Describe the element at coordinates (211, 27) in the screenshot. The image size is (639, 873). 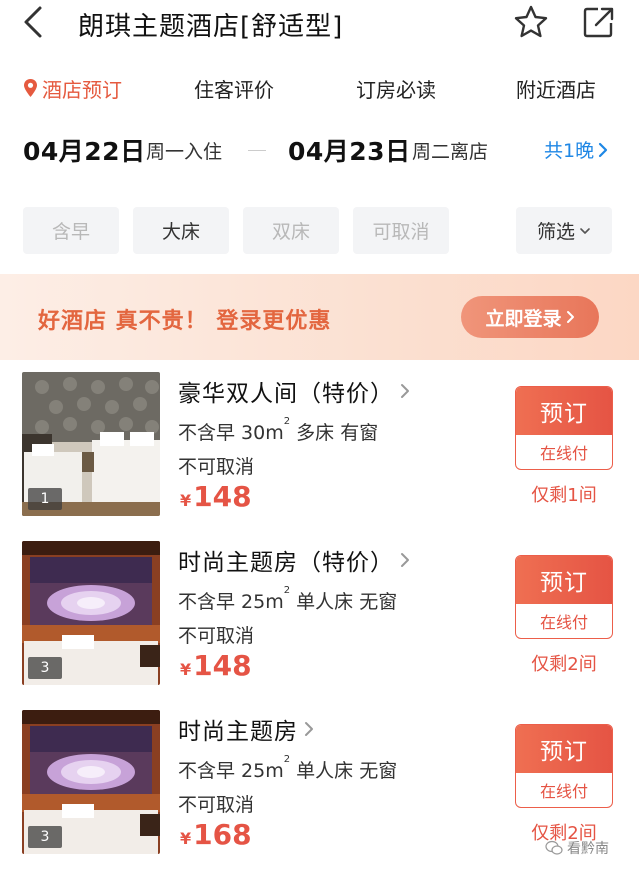
I see `hotel-title: 朗琪主题酒店[舒适型]` at that location.